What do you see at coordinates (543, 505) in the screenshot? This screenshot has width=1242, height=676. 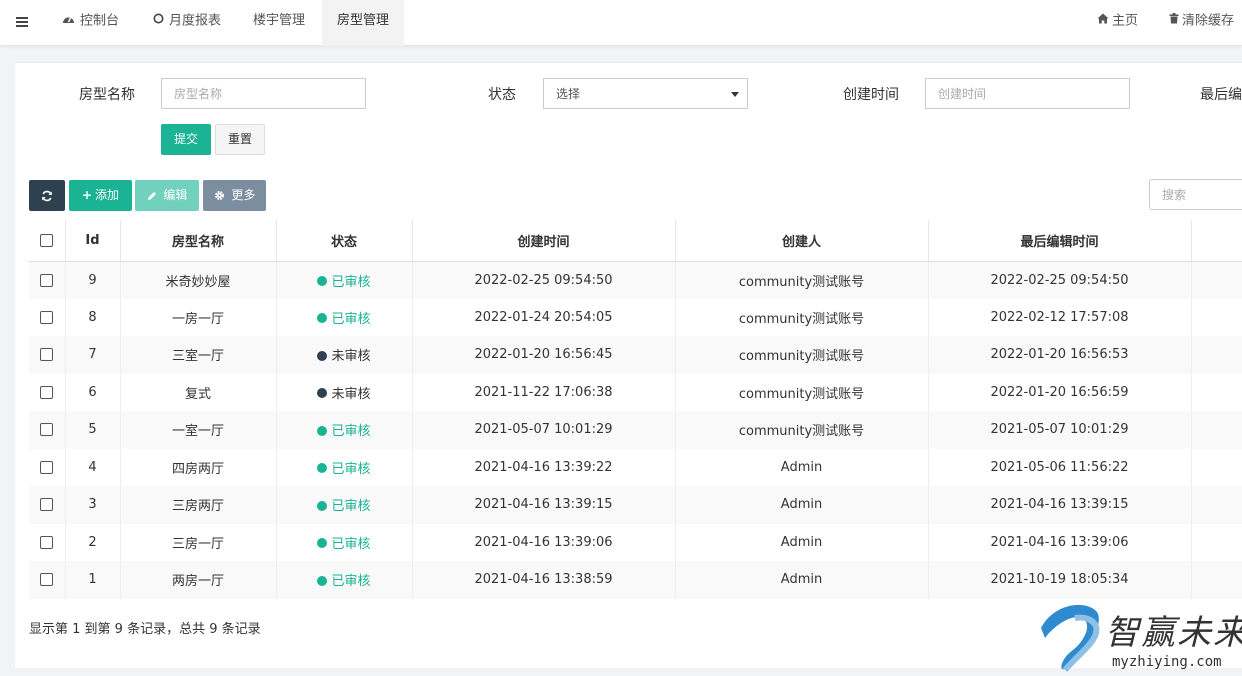 I see `created-cell: 2021-04-16 13:39:15` at bounding box center [543, 505].